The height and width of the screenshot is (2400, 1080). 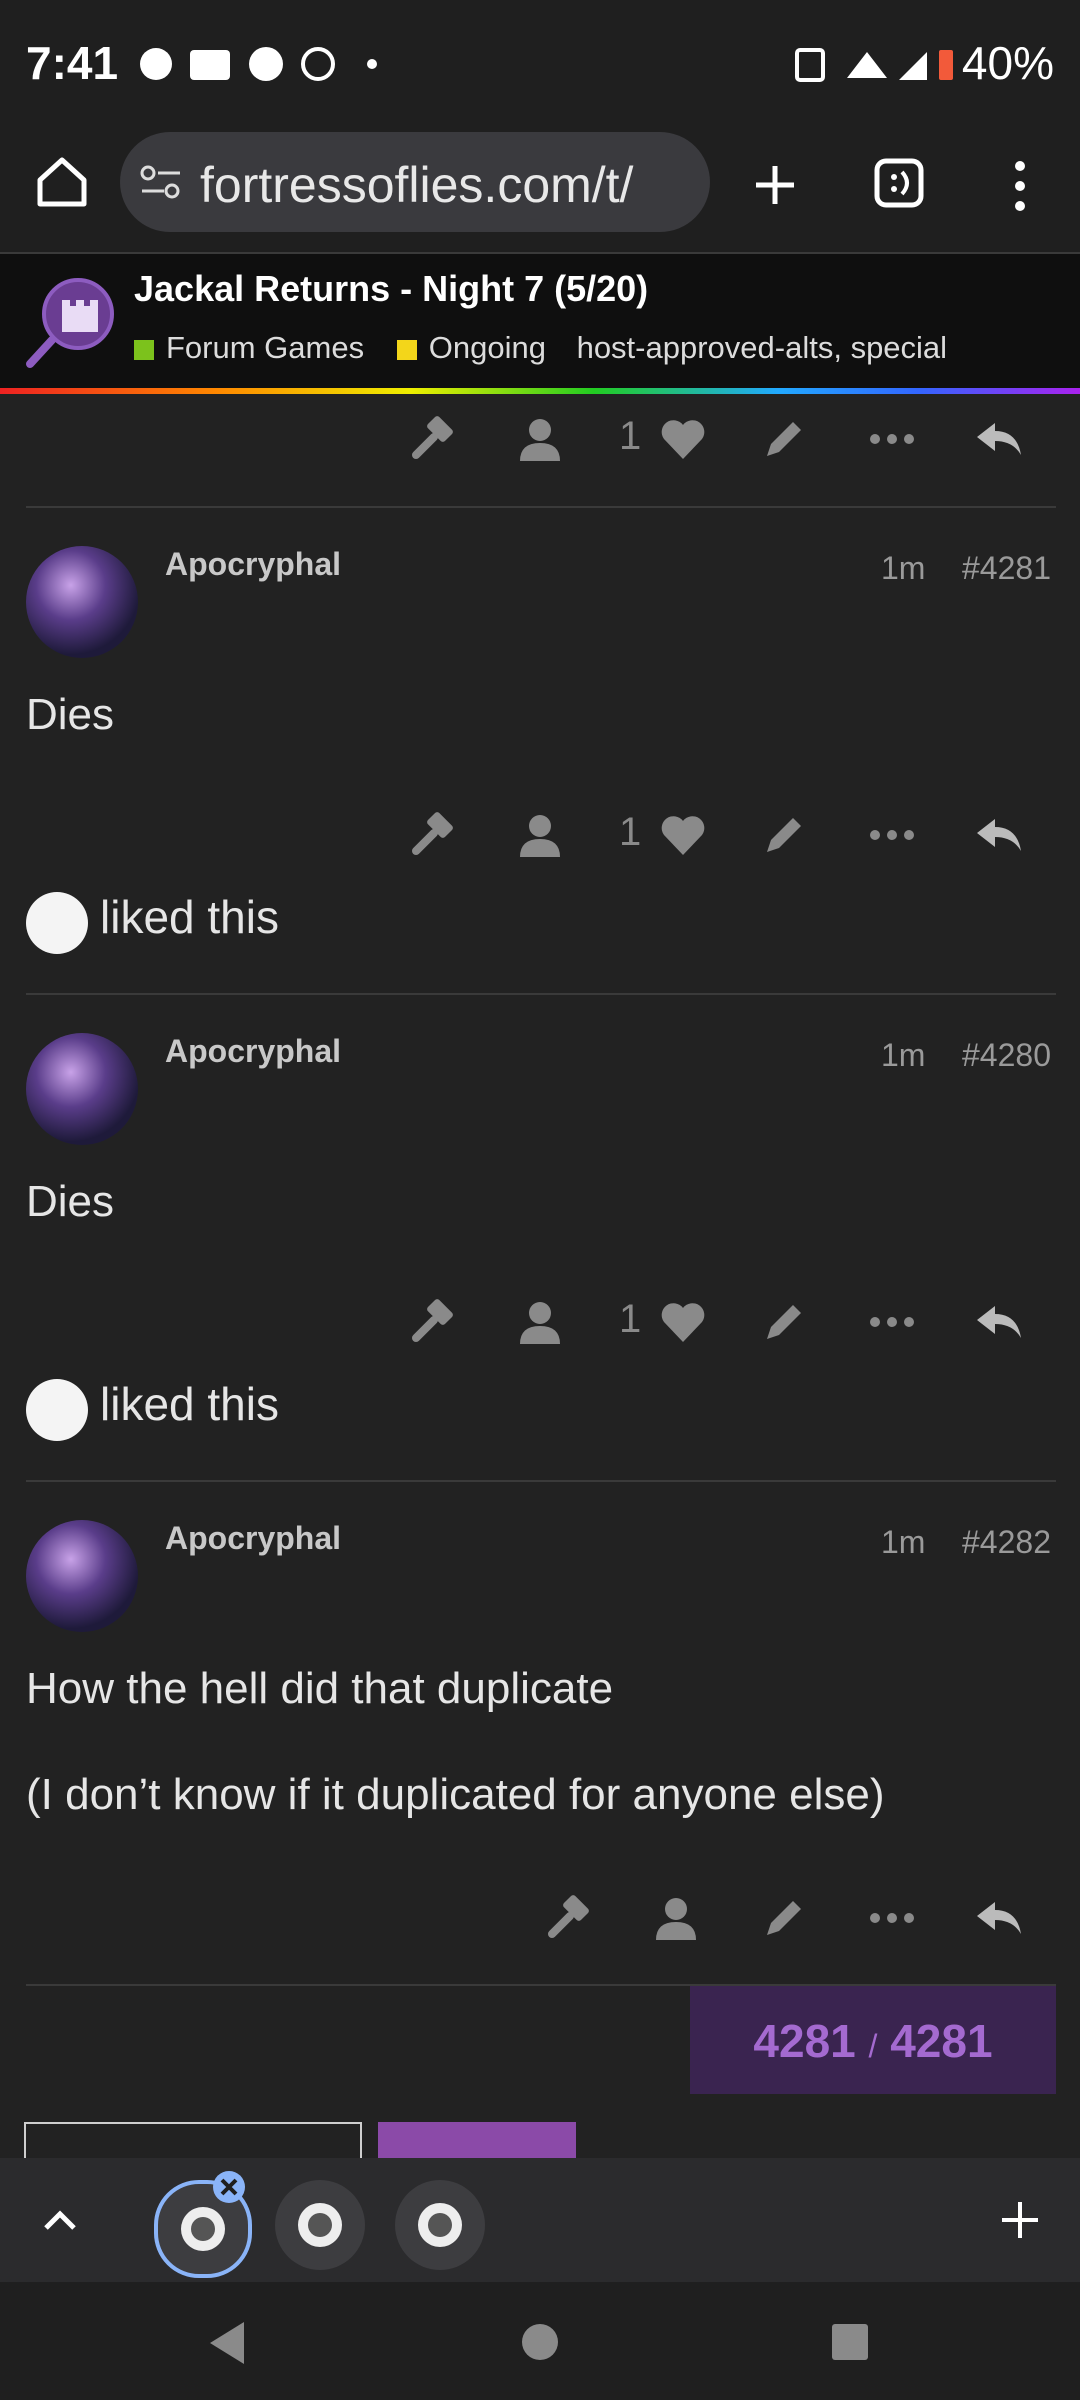 I want to click on post-number: #4282, so click(x=1006, y=1542).